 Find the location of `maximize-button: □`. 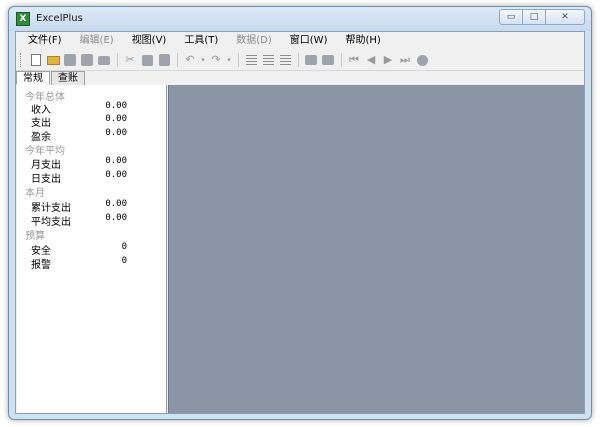

maximize-button: □ is located at coordinates (534, 17).